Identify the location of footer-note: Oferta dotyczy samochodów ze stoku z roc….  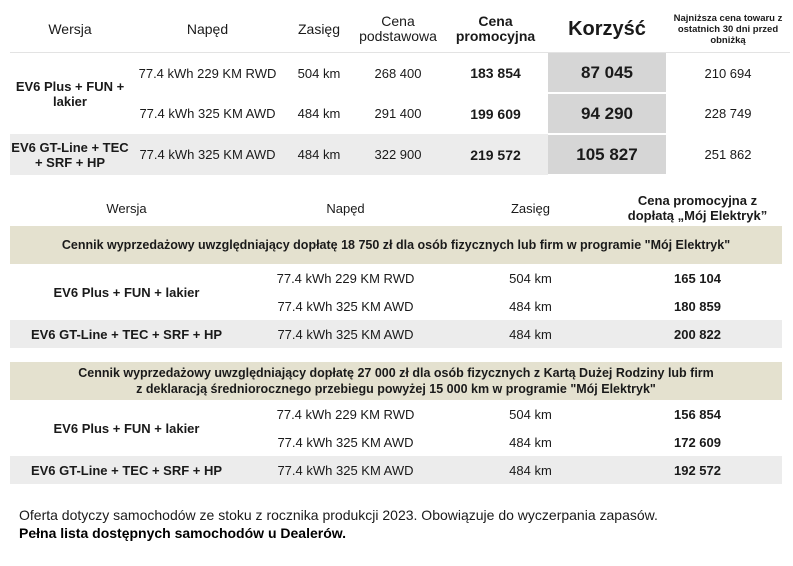
(338, 524).